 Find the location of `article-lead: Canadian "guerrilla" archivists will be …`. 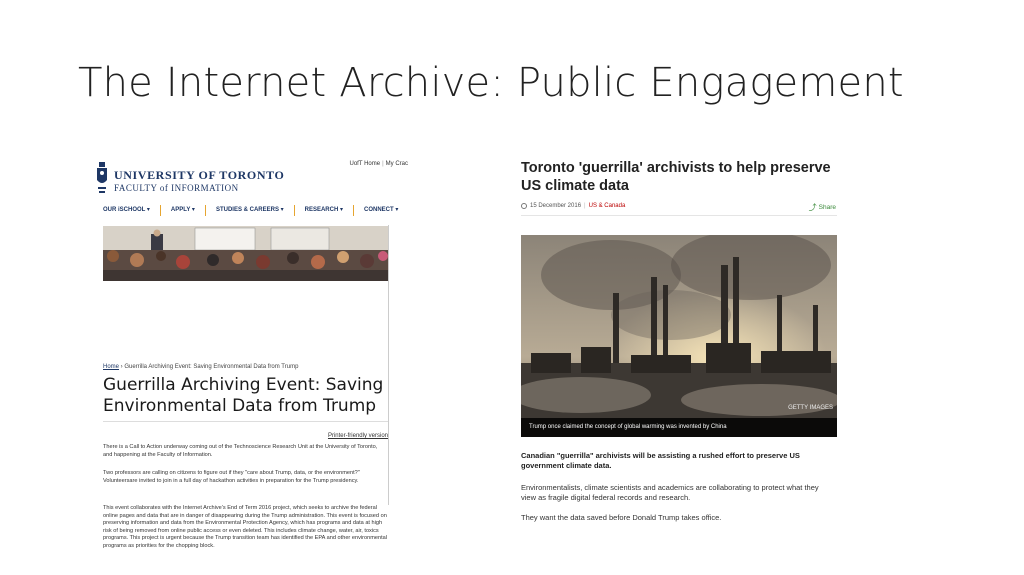

article-lead: Canadian "guerrilla" archivists will be … is located at coordinates (660, 460).